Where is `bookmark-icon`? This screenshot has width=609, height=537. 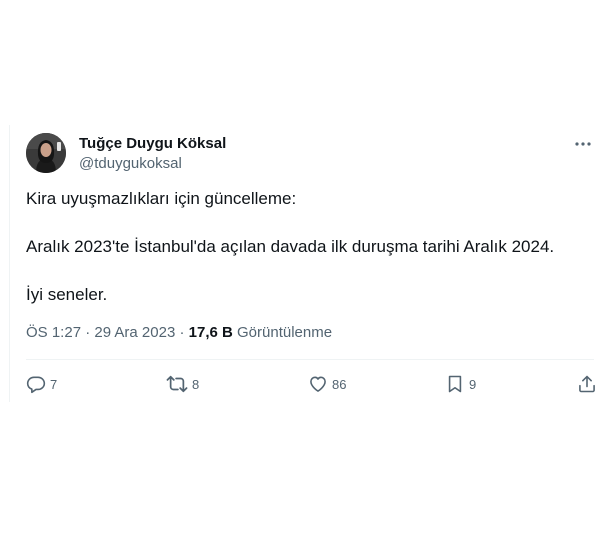 bookmark-icon is located at coordinates (455, 384).